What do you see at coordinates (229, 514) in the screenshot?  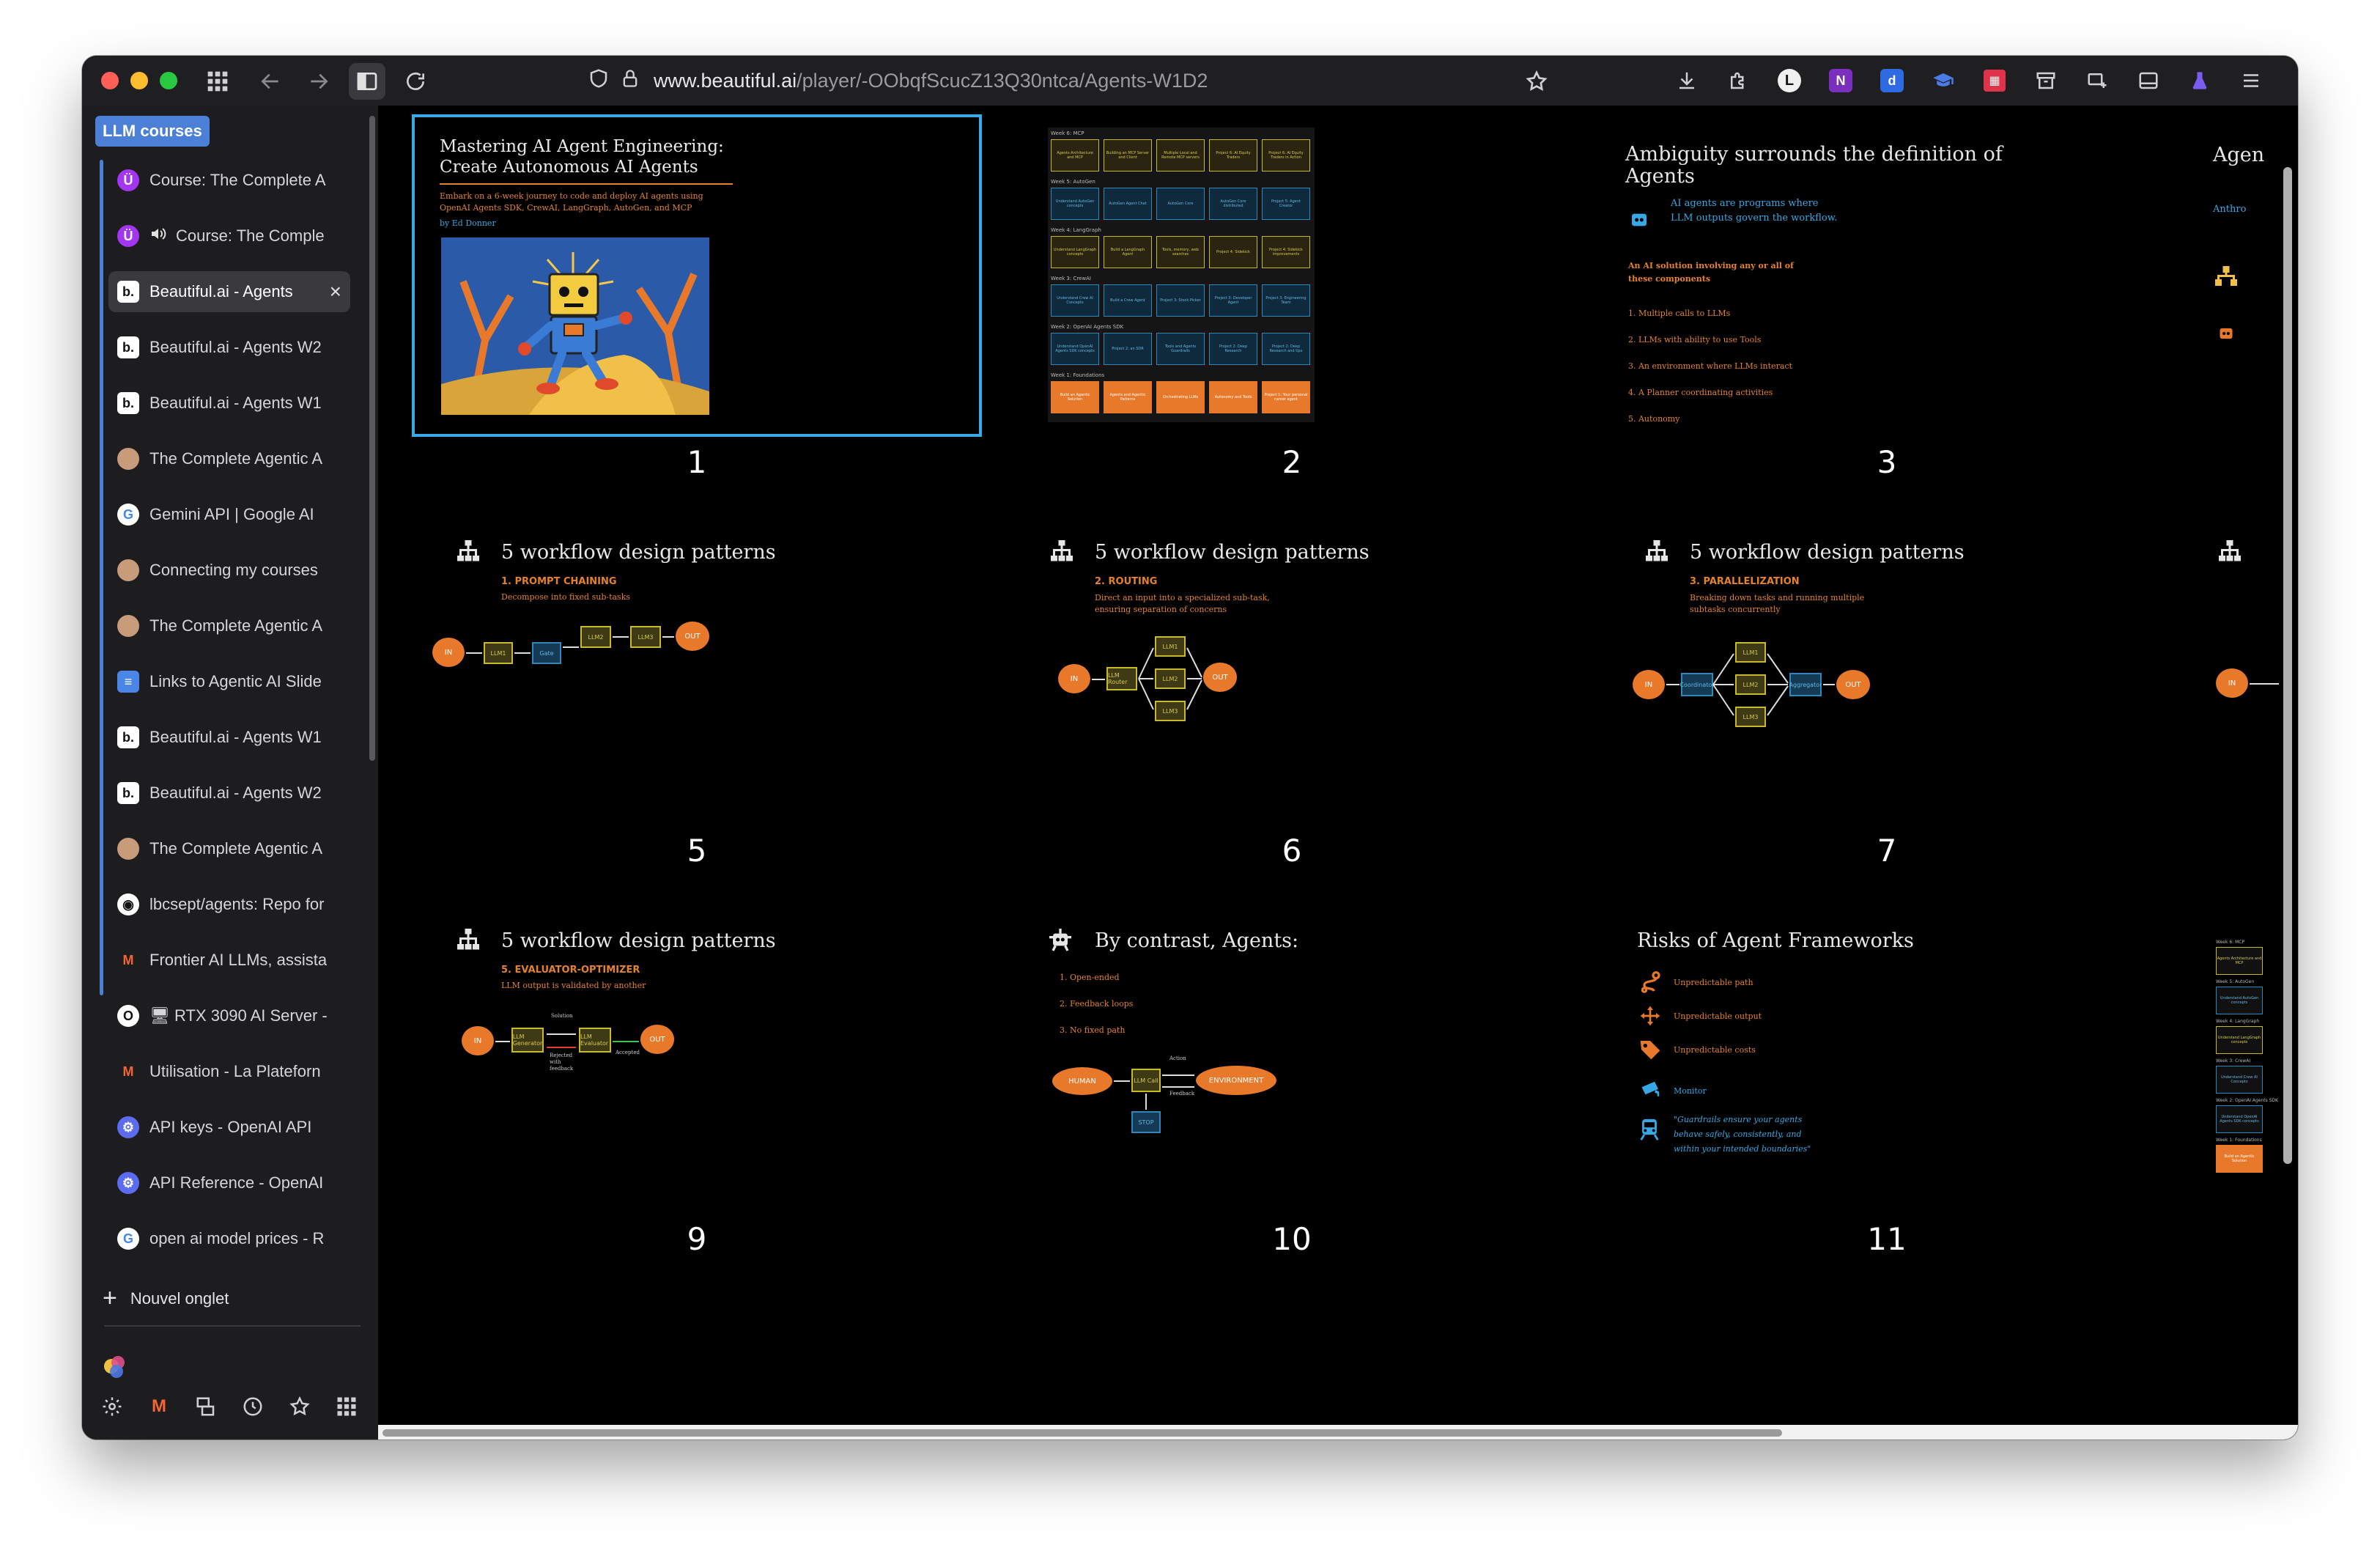 I see `sidebar-tab: G Gemini API | Google AI` at bounding box center [229, 514].